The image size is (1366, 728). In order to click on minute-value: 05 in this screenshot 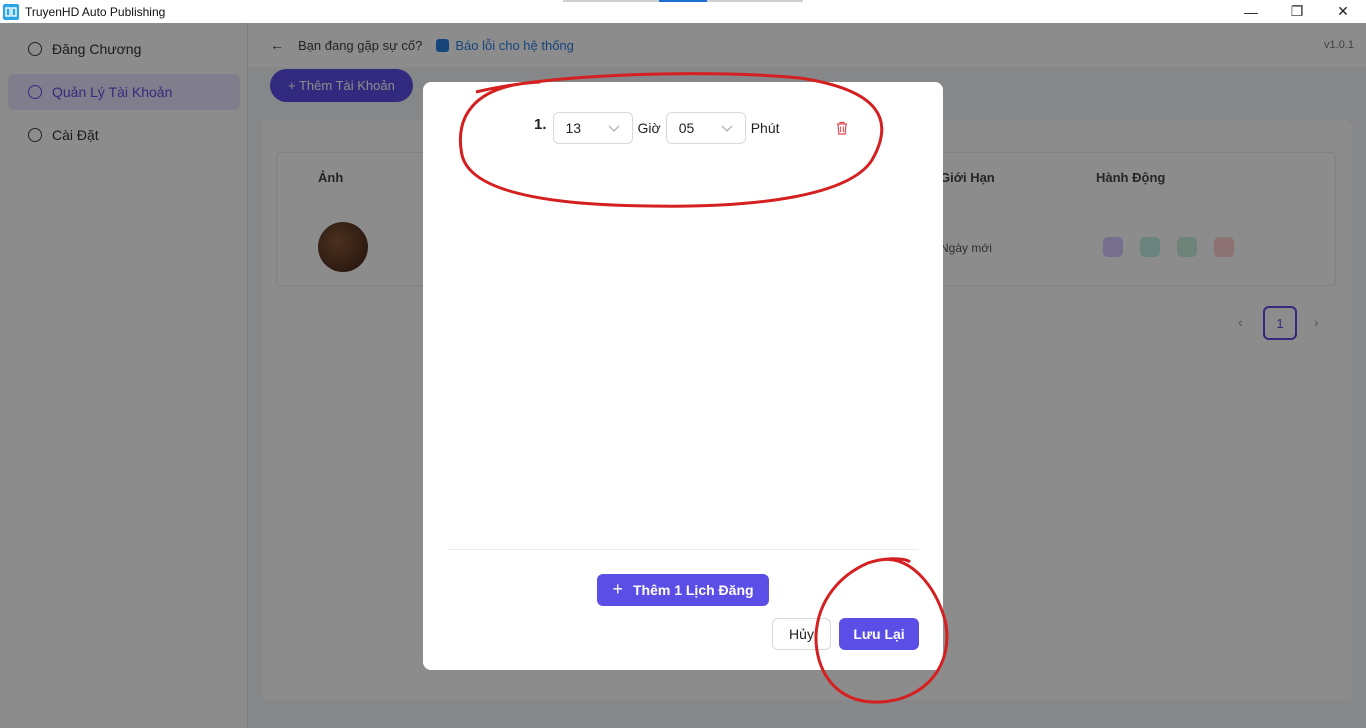, I will do `click(686, 128)`.